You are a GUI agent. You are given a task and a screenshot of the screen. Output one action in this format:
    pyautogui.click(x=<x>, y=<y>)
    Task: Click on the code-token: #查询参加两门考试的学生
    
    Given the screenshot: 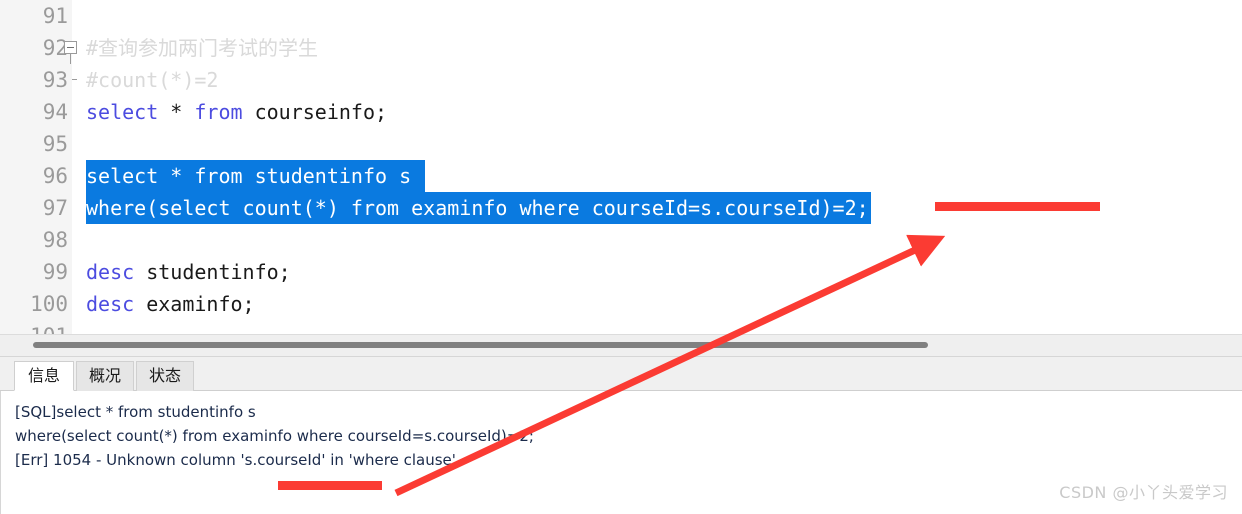 What is the action you would take?
    pyautogui.click(x=202, y=48)
    